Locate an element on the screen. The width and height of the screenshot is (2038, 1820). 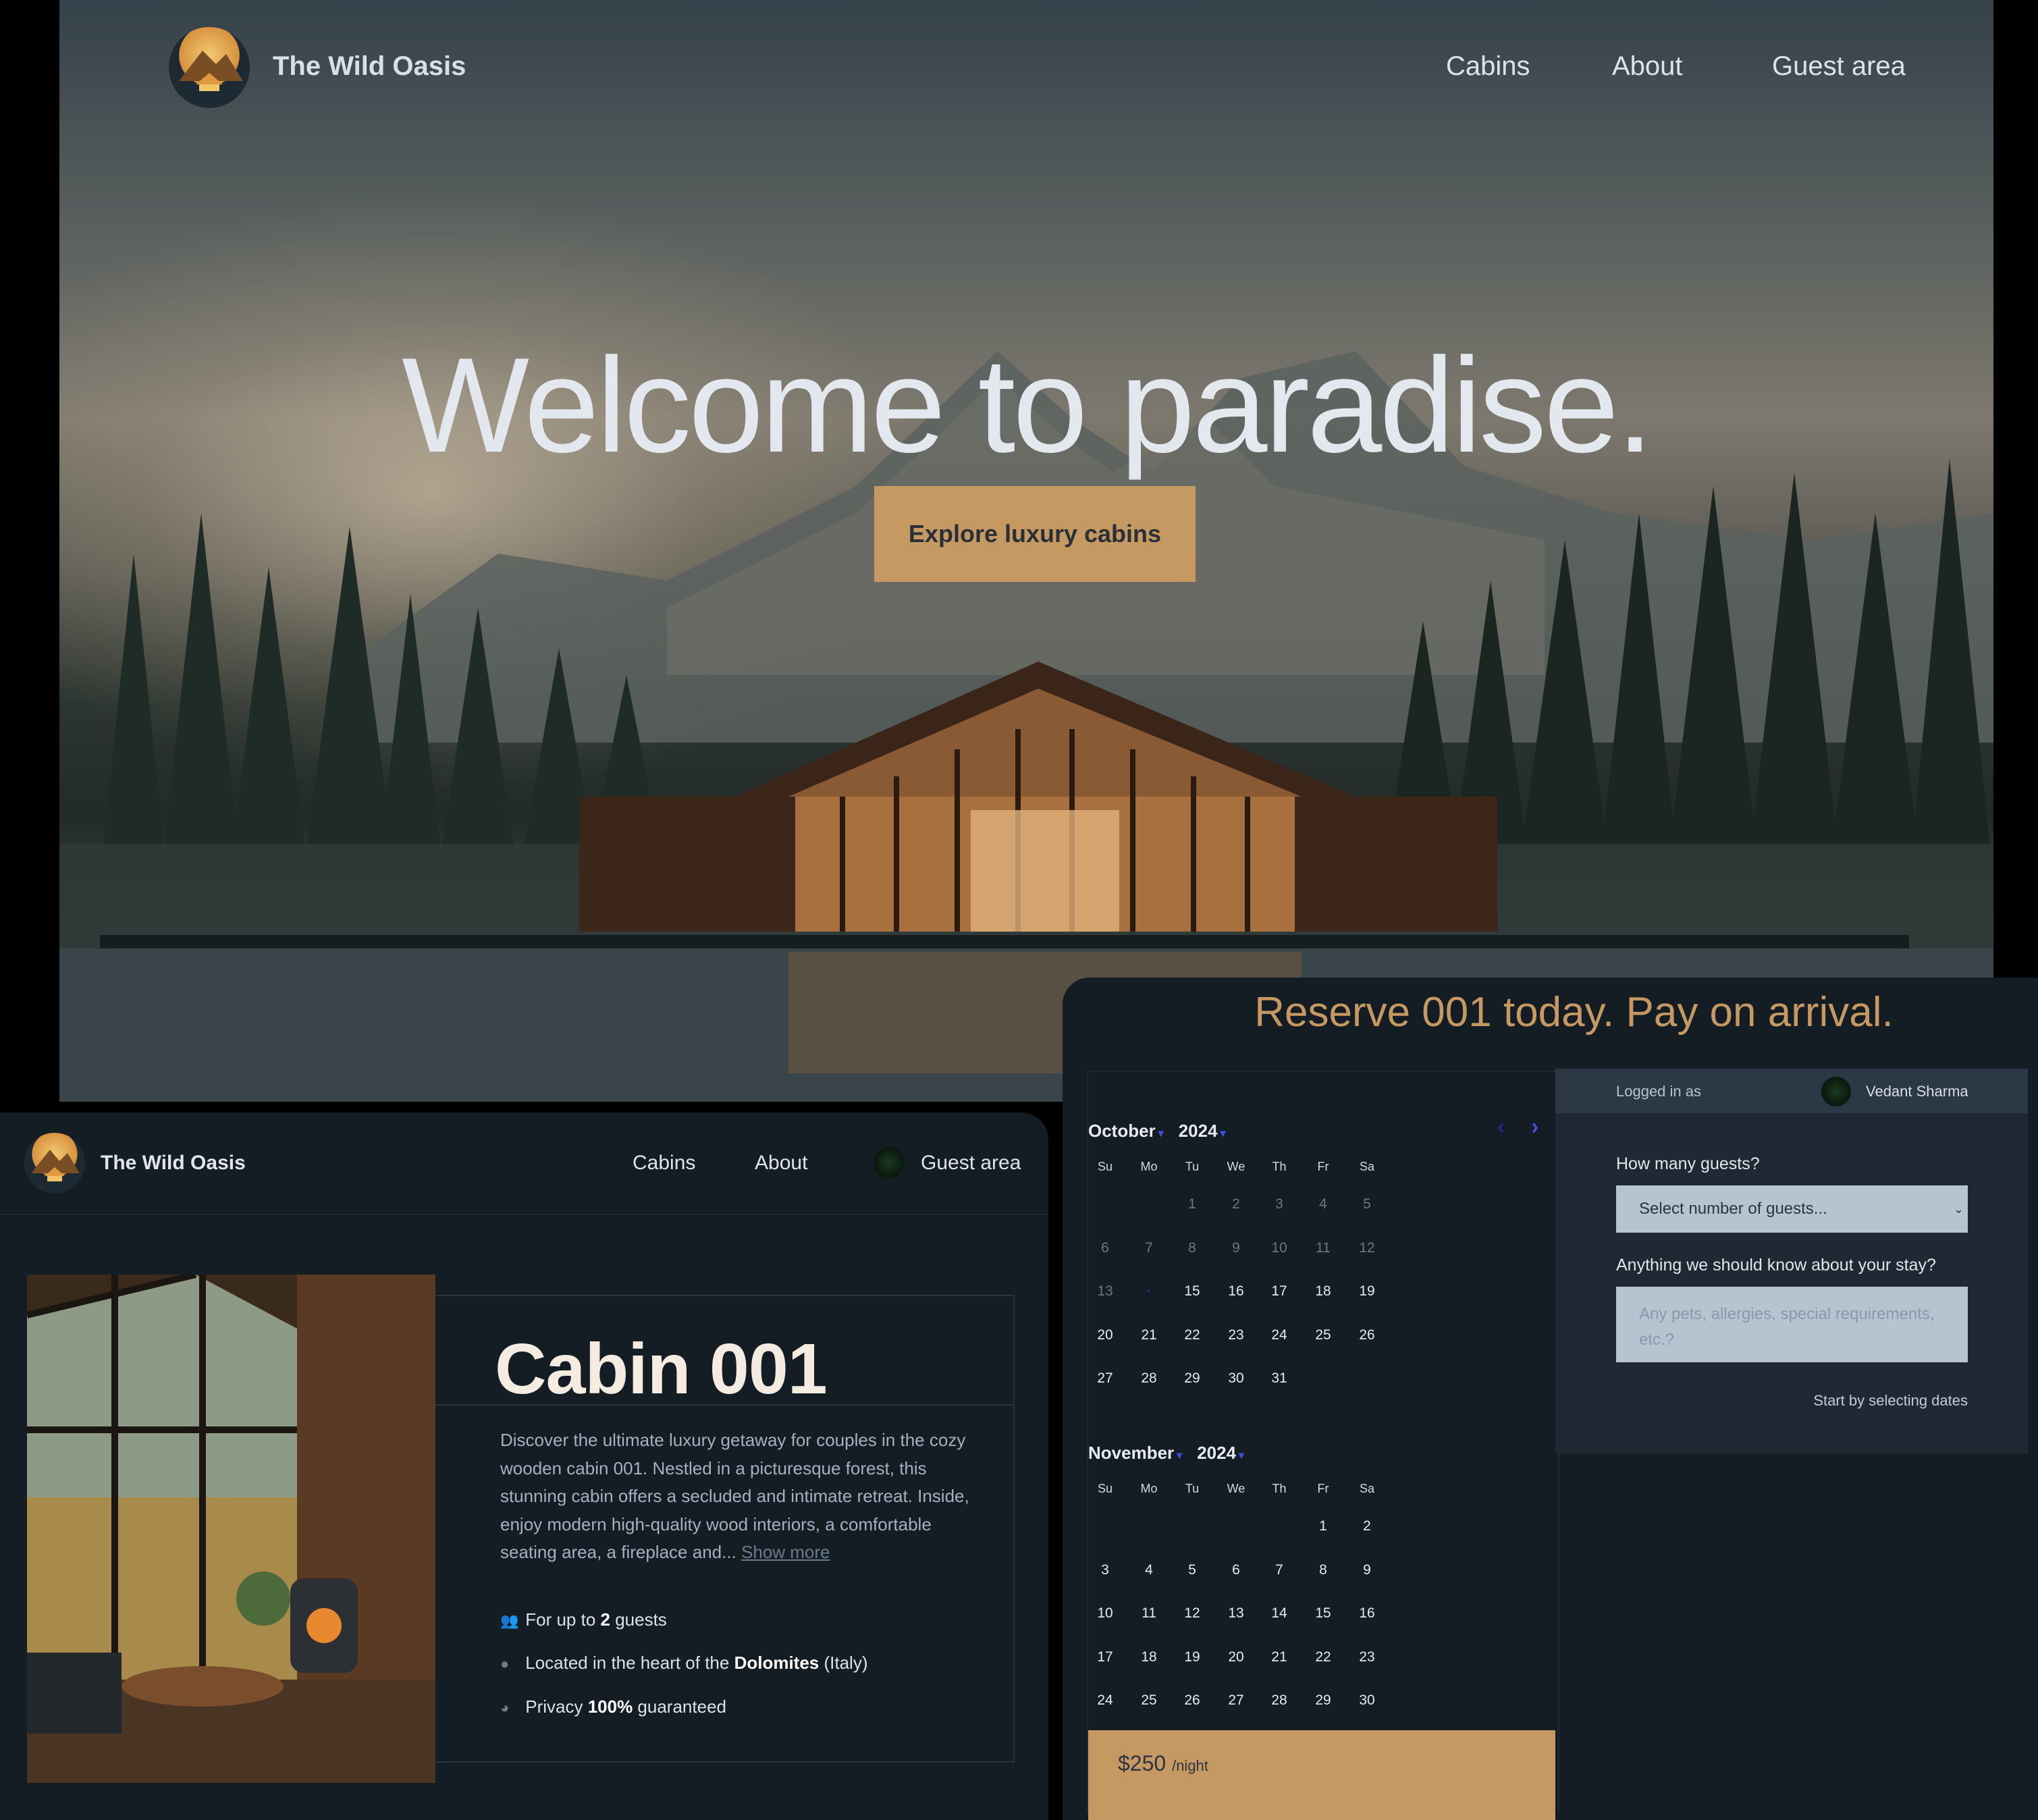
prev-month-icon: ‹ is located at coordinates (1501, 1127).